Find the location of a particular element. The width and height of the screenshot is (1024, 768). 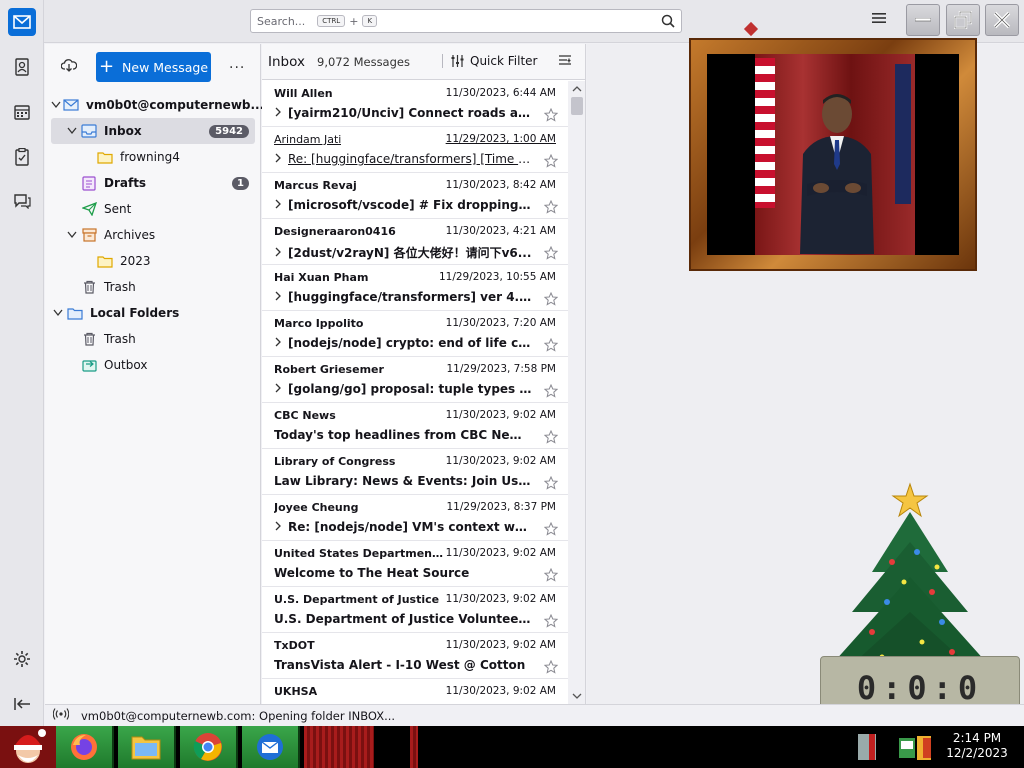

scroll-up-icon is located at coordinates (577, 89).